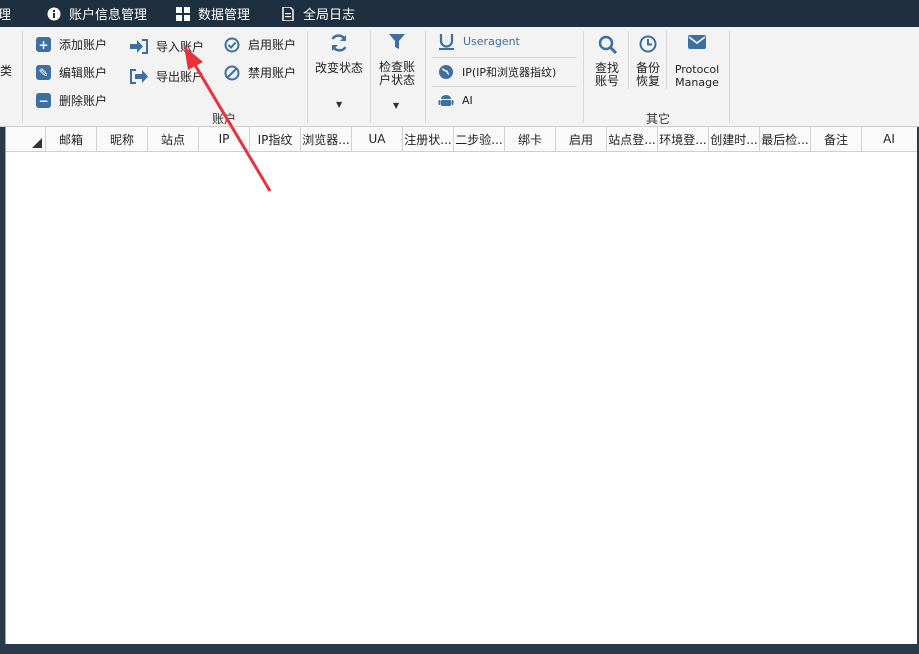 This screenshot has width=919, height=654. Describe the element at coordinates (459, 649) in the screenshot. I see `status-bar` at that location.